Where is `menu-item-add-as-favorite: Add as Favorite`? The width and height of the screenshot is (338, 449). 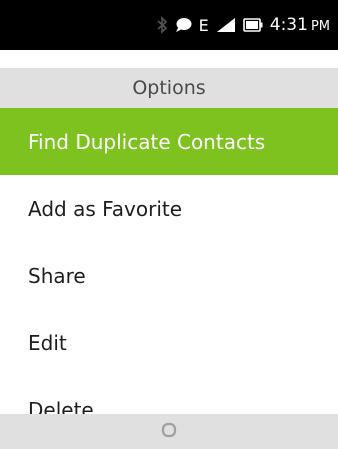
menu-item-add-as-favorite: Add as Favorite is located at coordinates (169, 208).